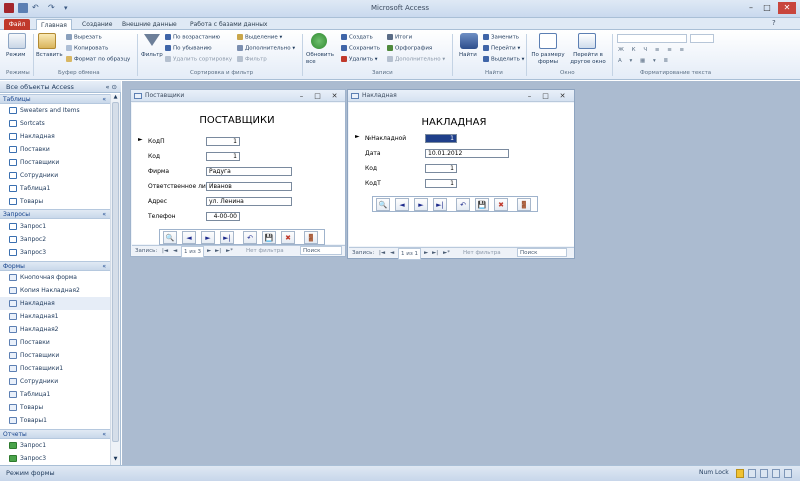  What do you see at coordinates (249, 201) in the screenshot?
I see `field-address-input: ул. Ленина` at bounding box center [249, 201].